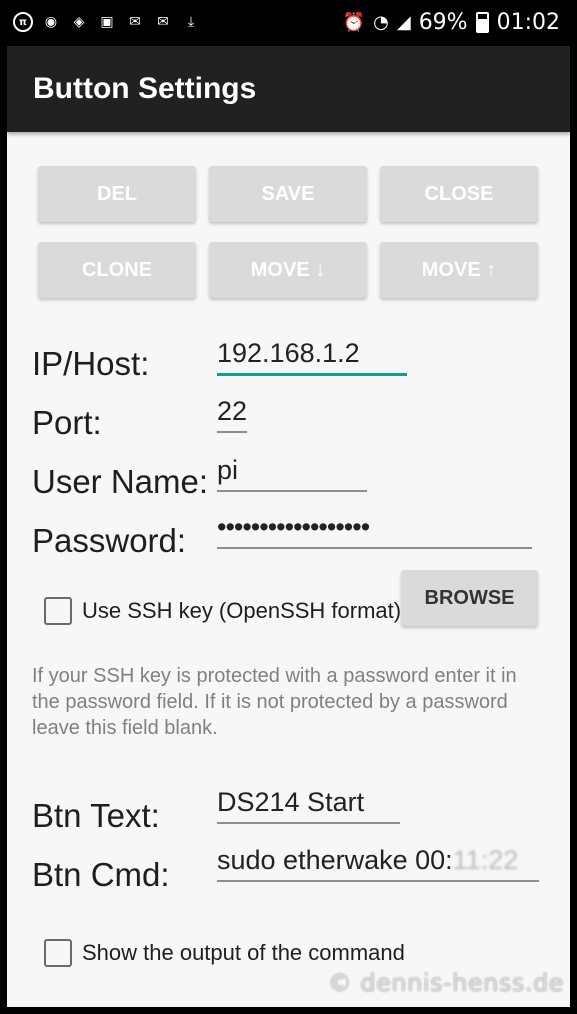  Describe the element at coordinates (23, 22) in the screenshot. I see `pi-icon: π` at that location.